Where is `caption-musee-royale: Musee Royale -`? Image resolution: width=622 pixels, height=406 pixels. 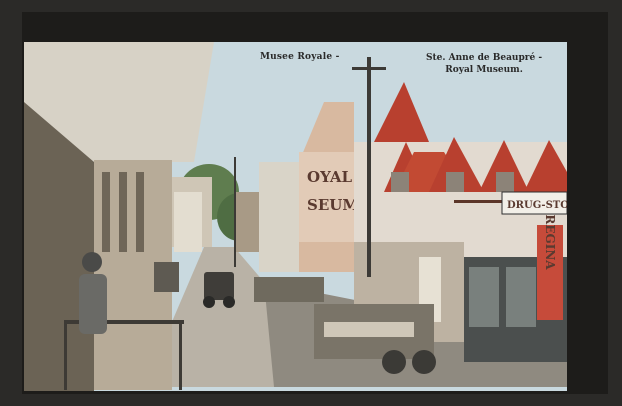
caption-musee-royale: Musee Royale - is located at coordinates (300, 57).